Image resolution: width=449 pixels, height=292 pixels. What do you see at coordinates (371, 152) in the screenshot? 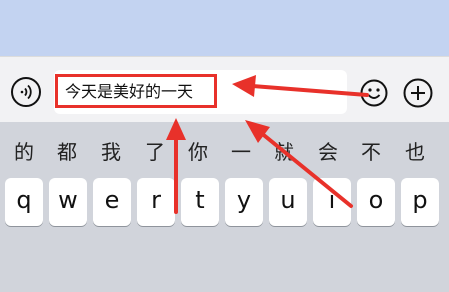
I see `candidate-item: 不` at bounding box center [371, 152].